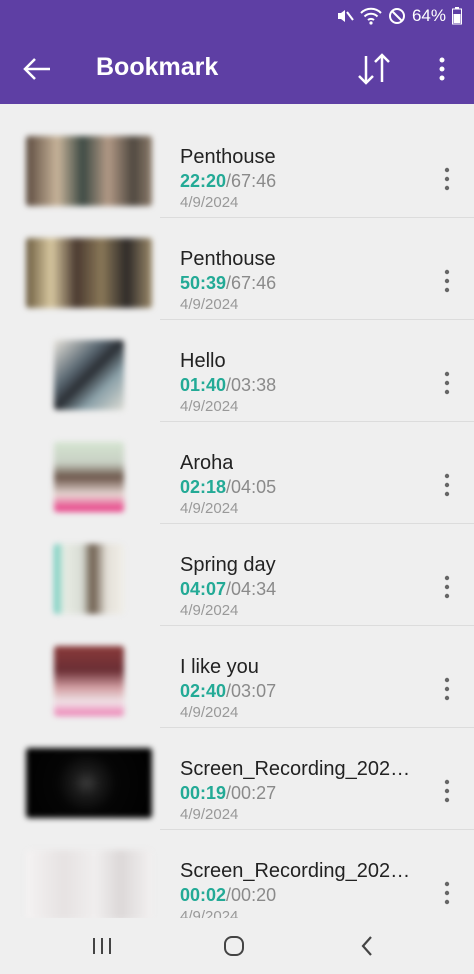 This screenshot has width=474, height=974. I want to click on bookmark-item: Spring day 04:07/04:34 4/9/2024, so click(237, 575).